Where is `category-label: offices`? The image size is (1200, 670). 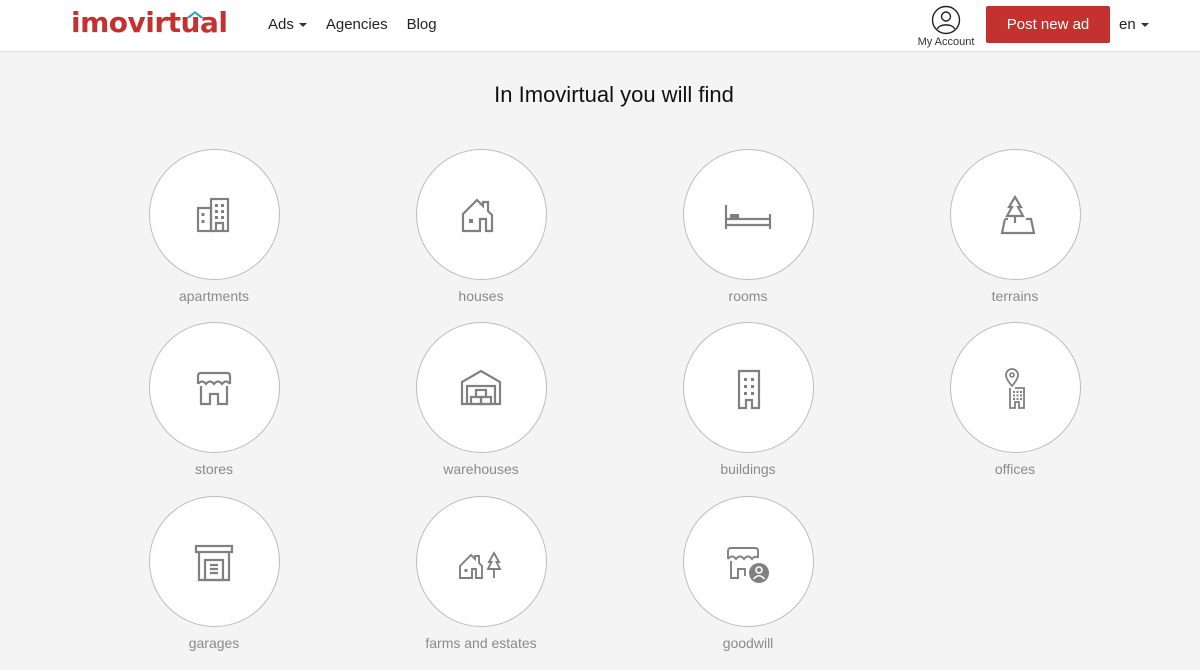
category-label: offices is located at coordinates (1015, 469).